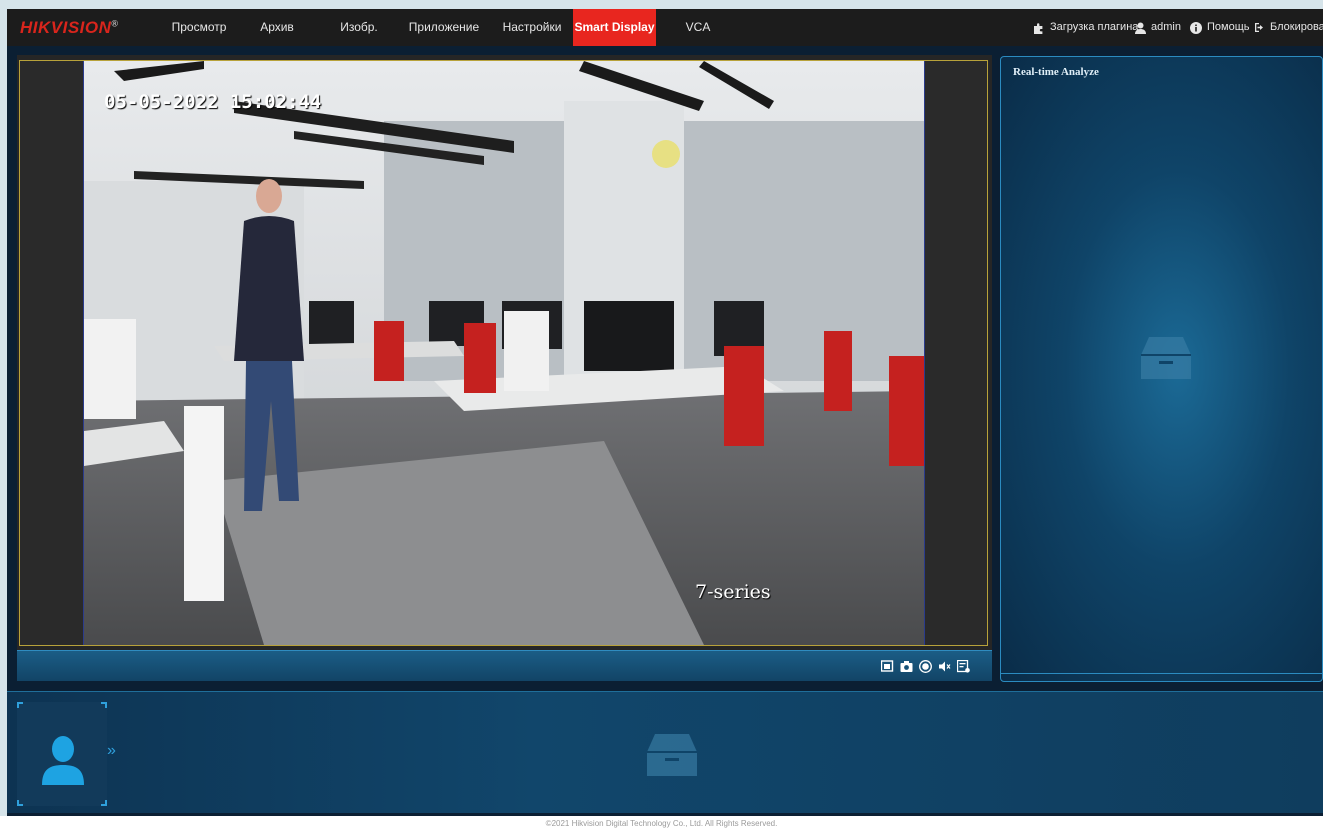 This screenshot has height=831, width=1323. I want to click on nav-image: Изобр., so click(359, 27).